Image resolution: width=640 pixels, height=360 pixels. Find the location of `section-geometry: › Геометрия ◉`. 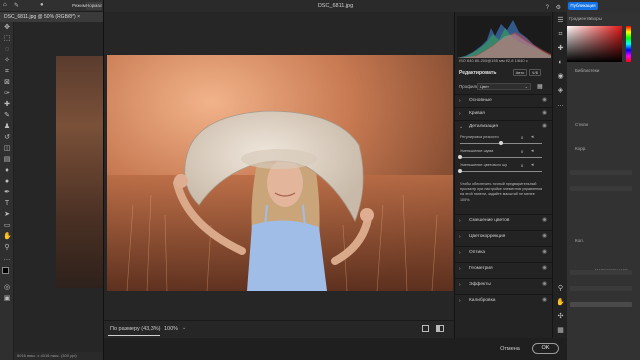

section-geometry: › Геометрия ◉ is located at coordinates (504, 268).